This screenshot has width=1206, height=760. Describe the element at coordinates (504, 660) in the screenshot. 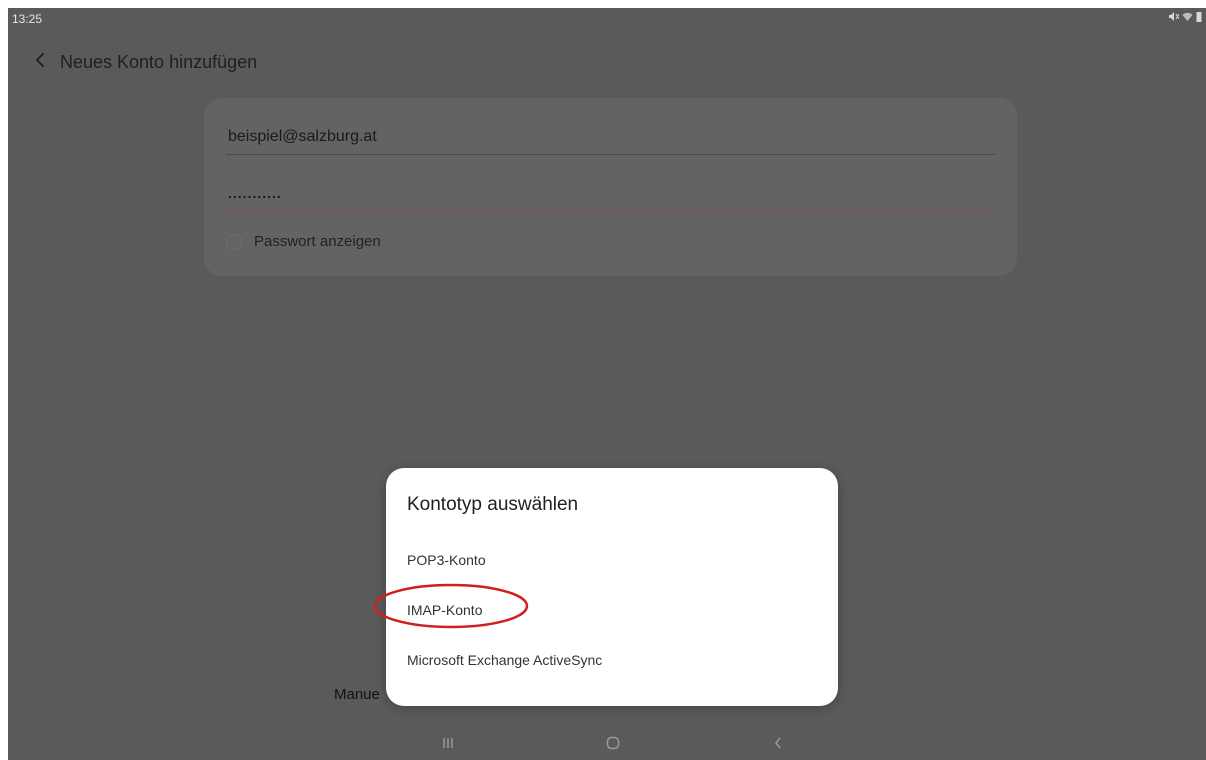

I see `option-exchange-activesync: Microsoft Exchange ActiveSync` at that location.